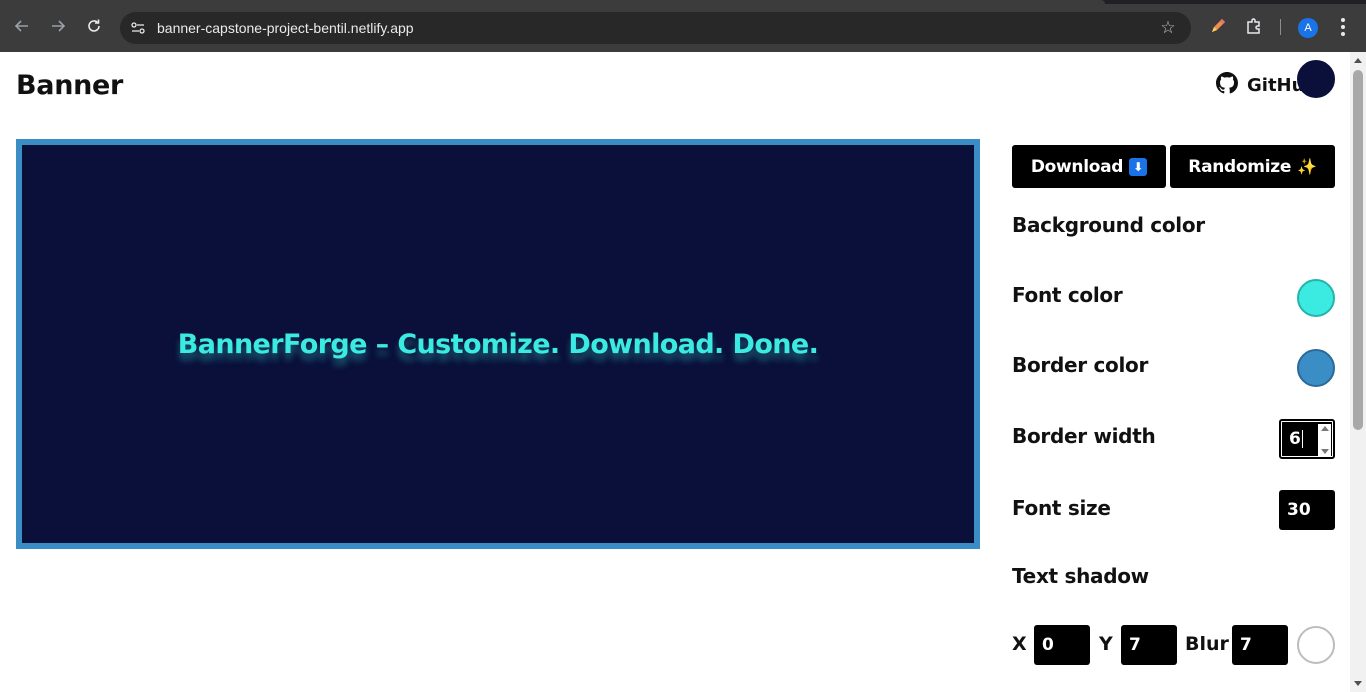 The height and width of the screenshot is (692, 1366). I want to click on font-size-label: Font size, so click(1061, 508).